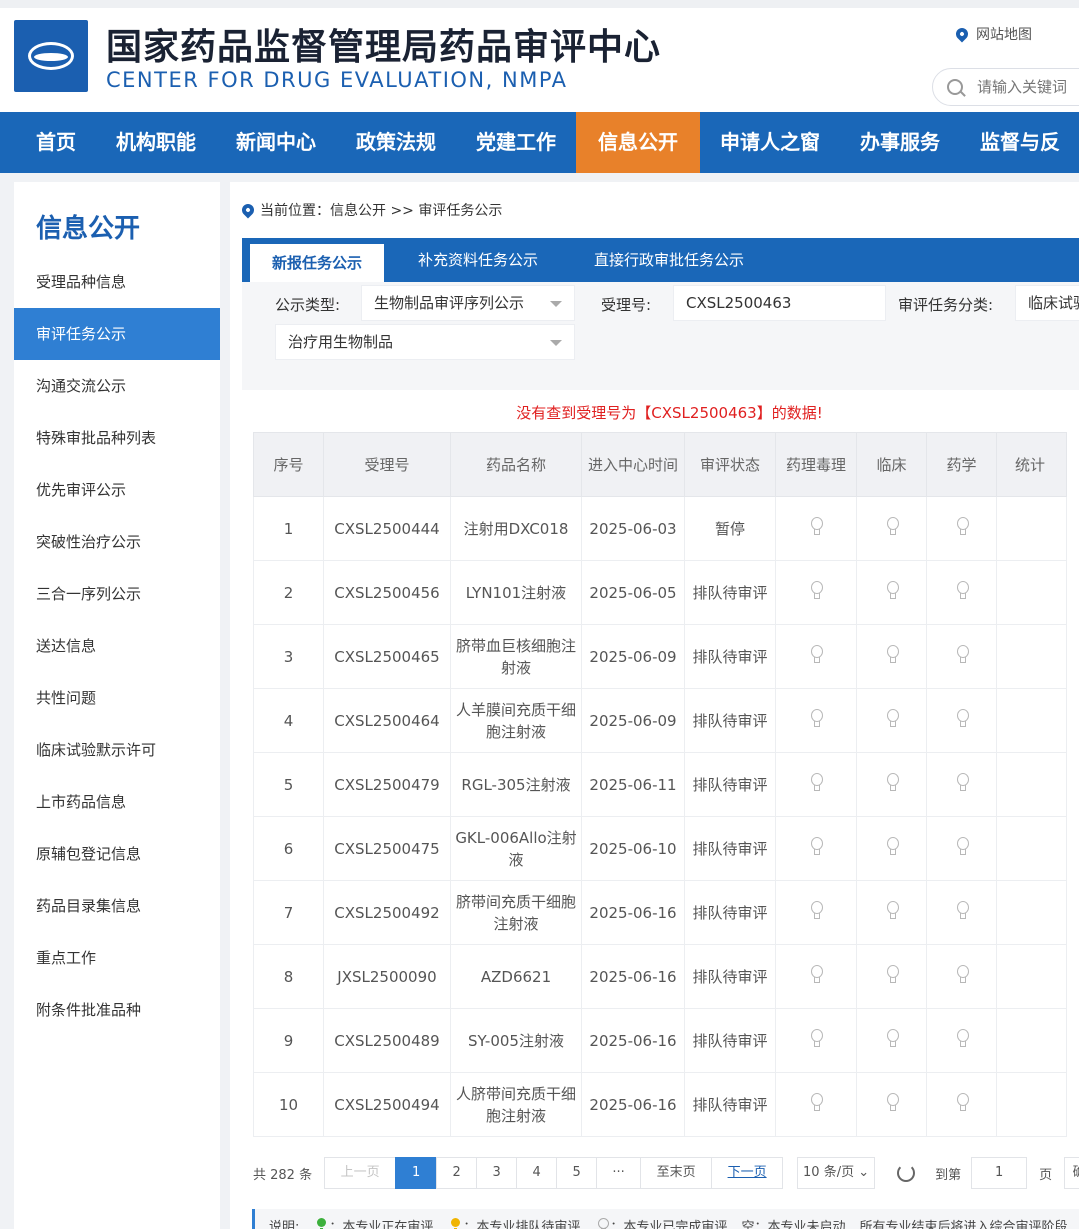 The width and height of the screenshot is (1079, 1229). I want to click on next-page-button: 下一页, so click(747, 1173).